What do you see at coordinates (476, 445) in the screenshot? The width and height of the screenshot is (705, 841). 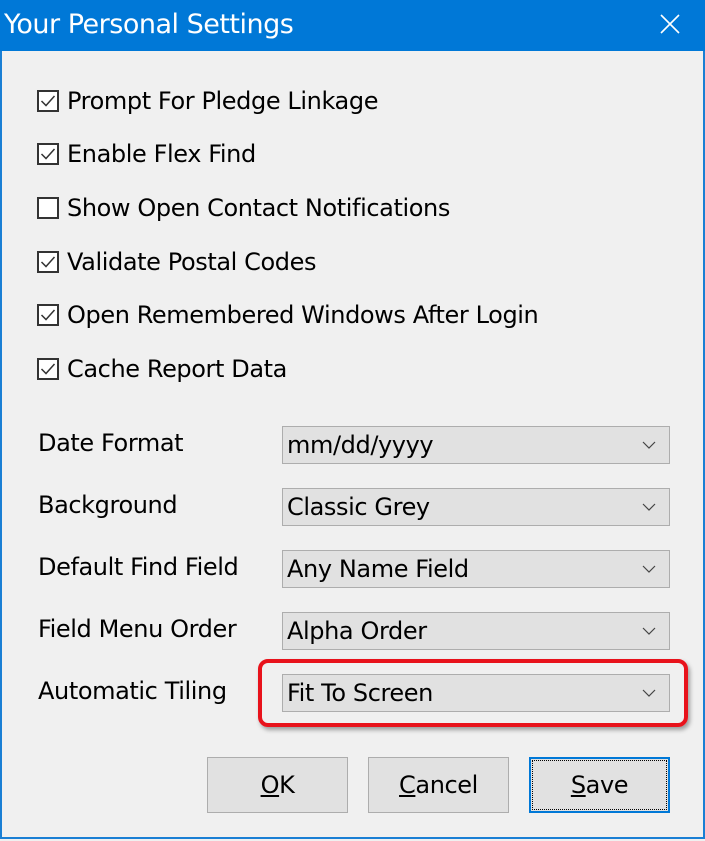 I see `date-format-select: mm/dd/yyyy` at bounding box center [476, 445].